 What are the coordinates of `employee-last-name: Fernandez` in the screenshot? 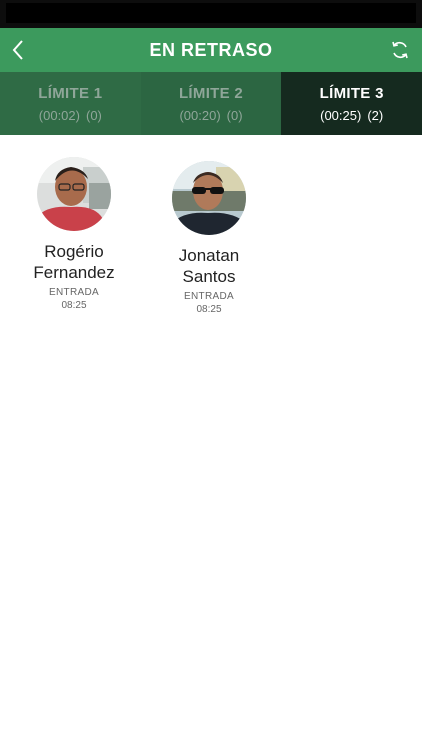 It's located at (74, 272).